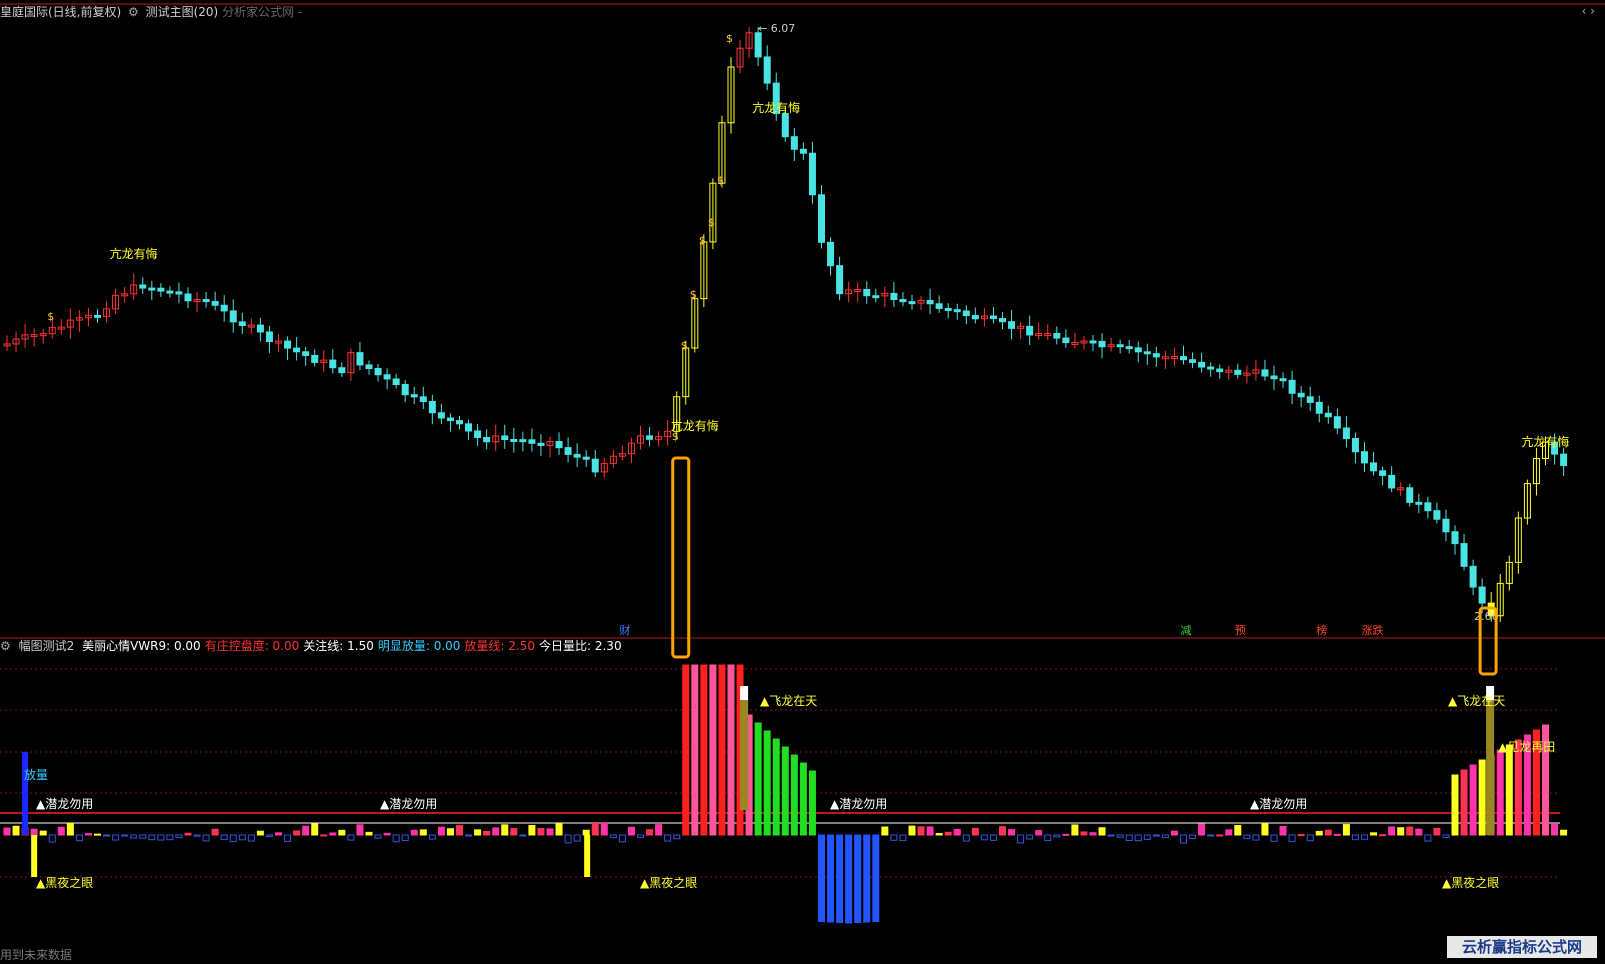 This screenshot has width=1605, height=964. I want to click on signal-marker: 预, so click(1240, 630).